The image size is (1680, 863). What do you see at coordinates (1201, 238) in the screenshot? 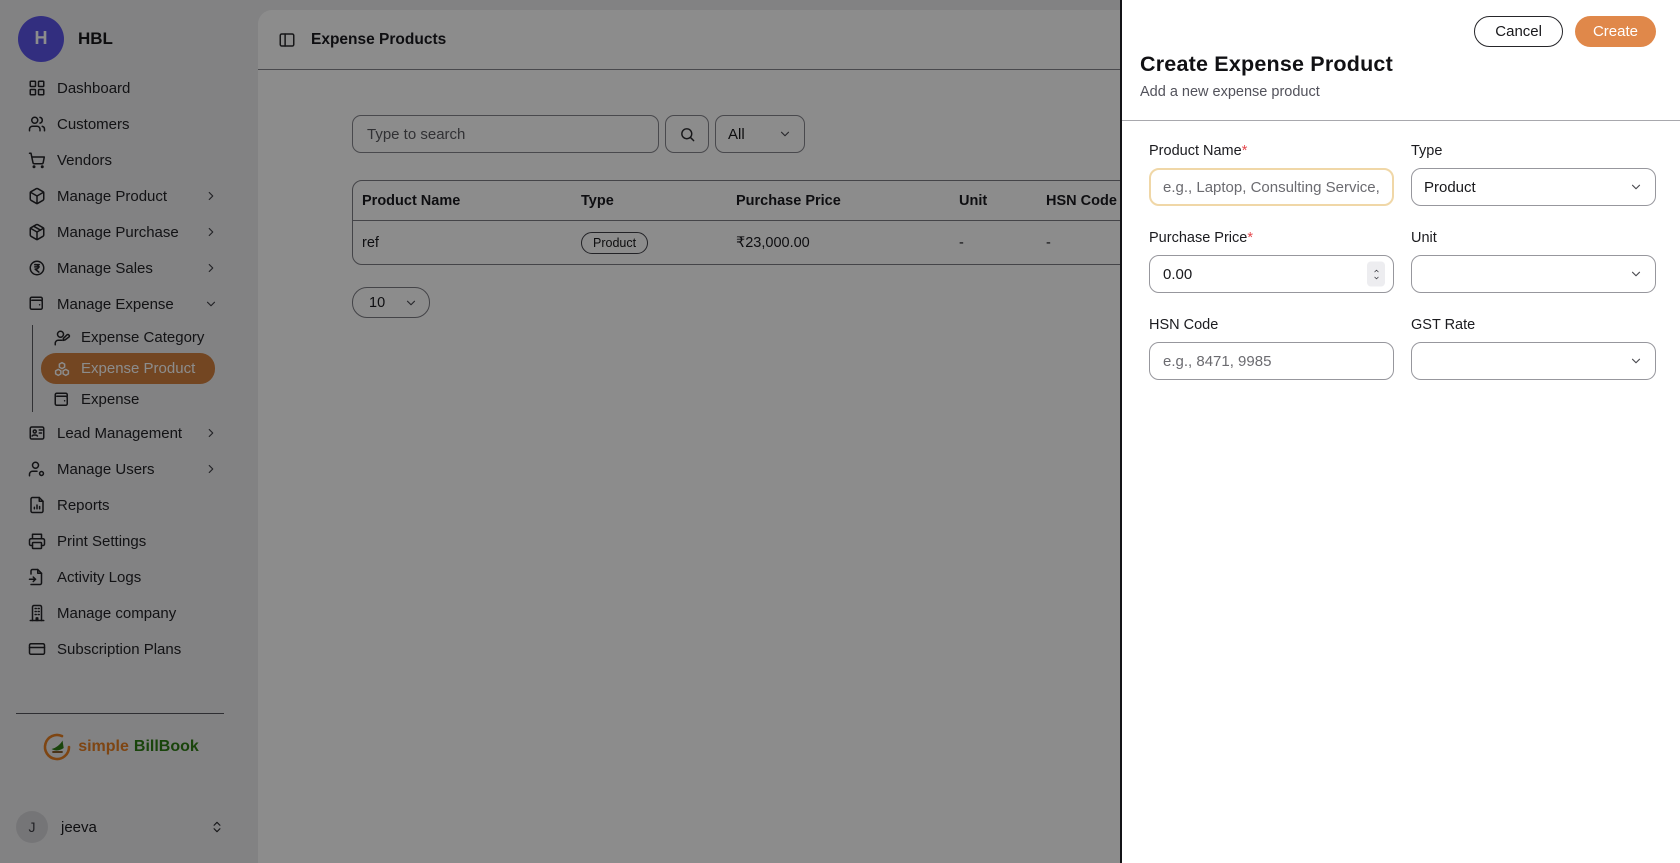
I see `purchase-price-label: Purchase Price*` at bounding box center [1201, 238].